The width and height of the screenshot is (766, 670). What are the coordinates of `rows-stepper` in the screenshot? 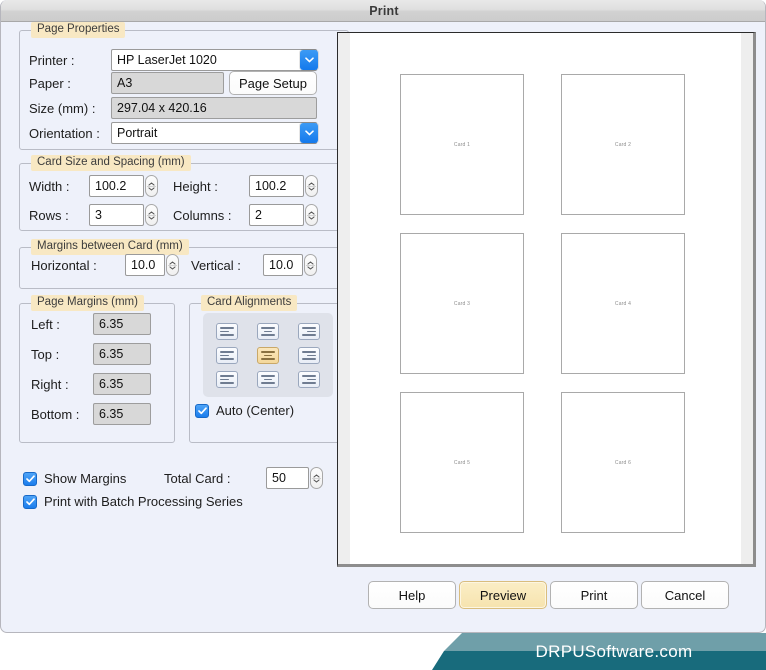 It's located at (151, 215).